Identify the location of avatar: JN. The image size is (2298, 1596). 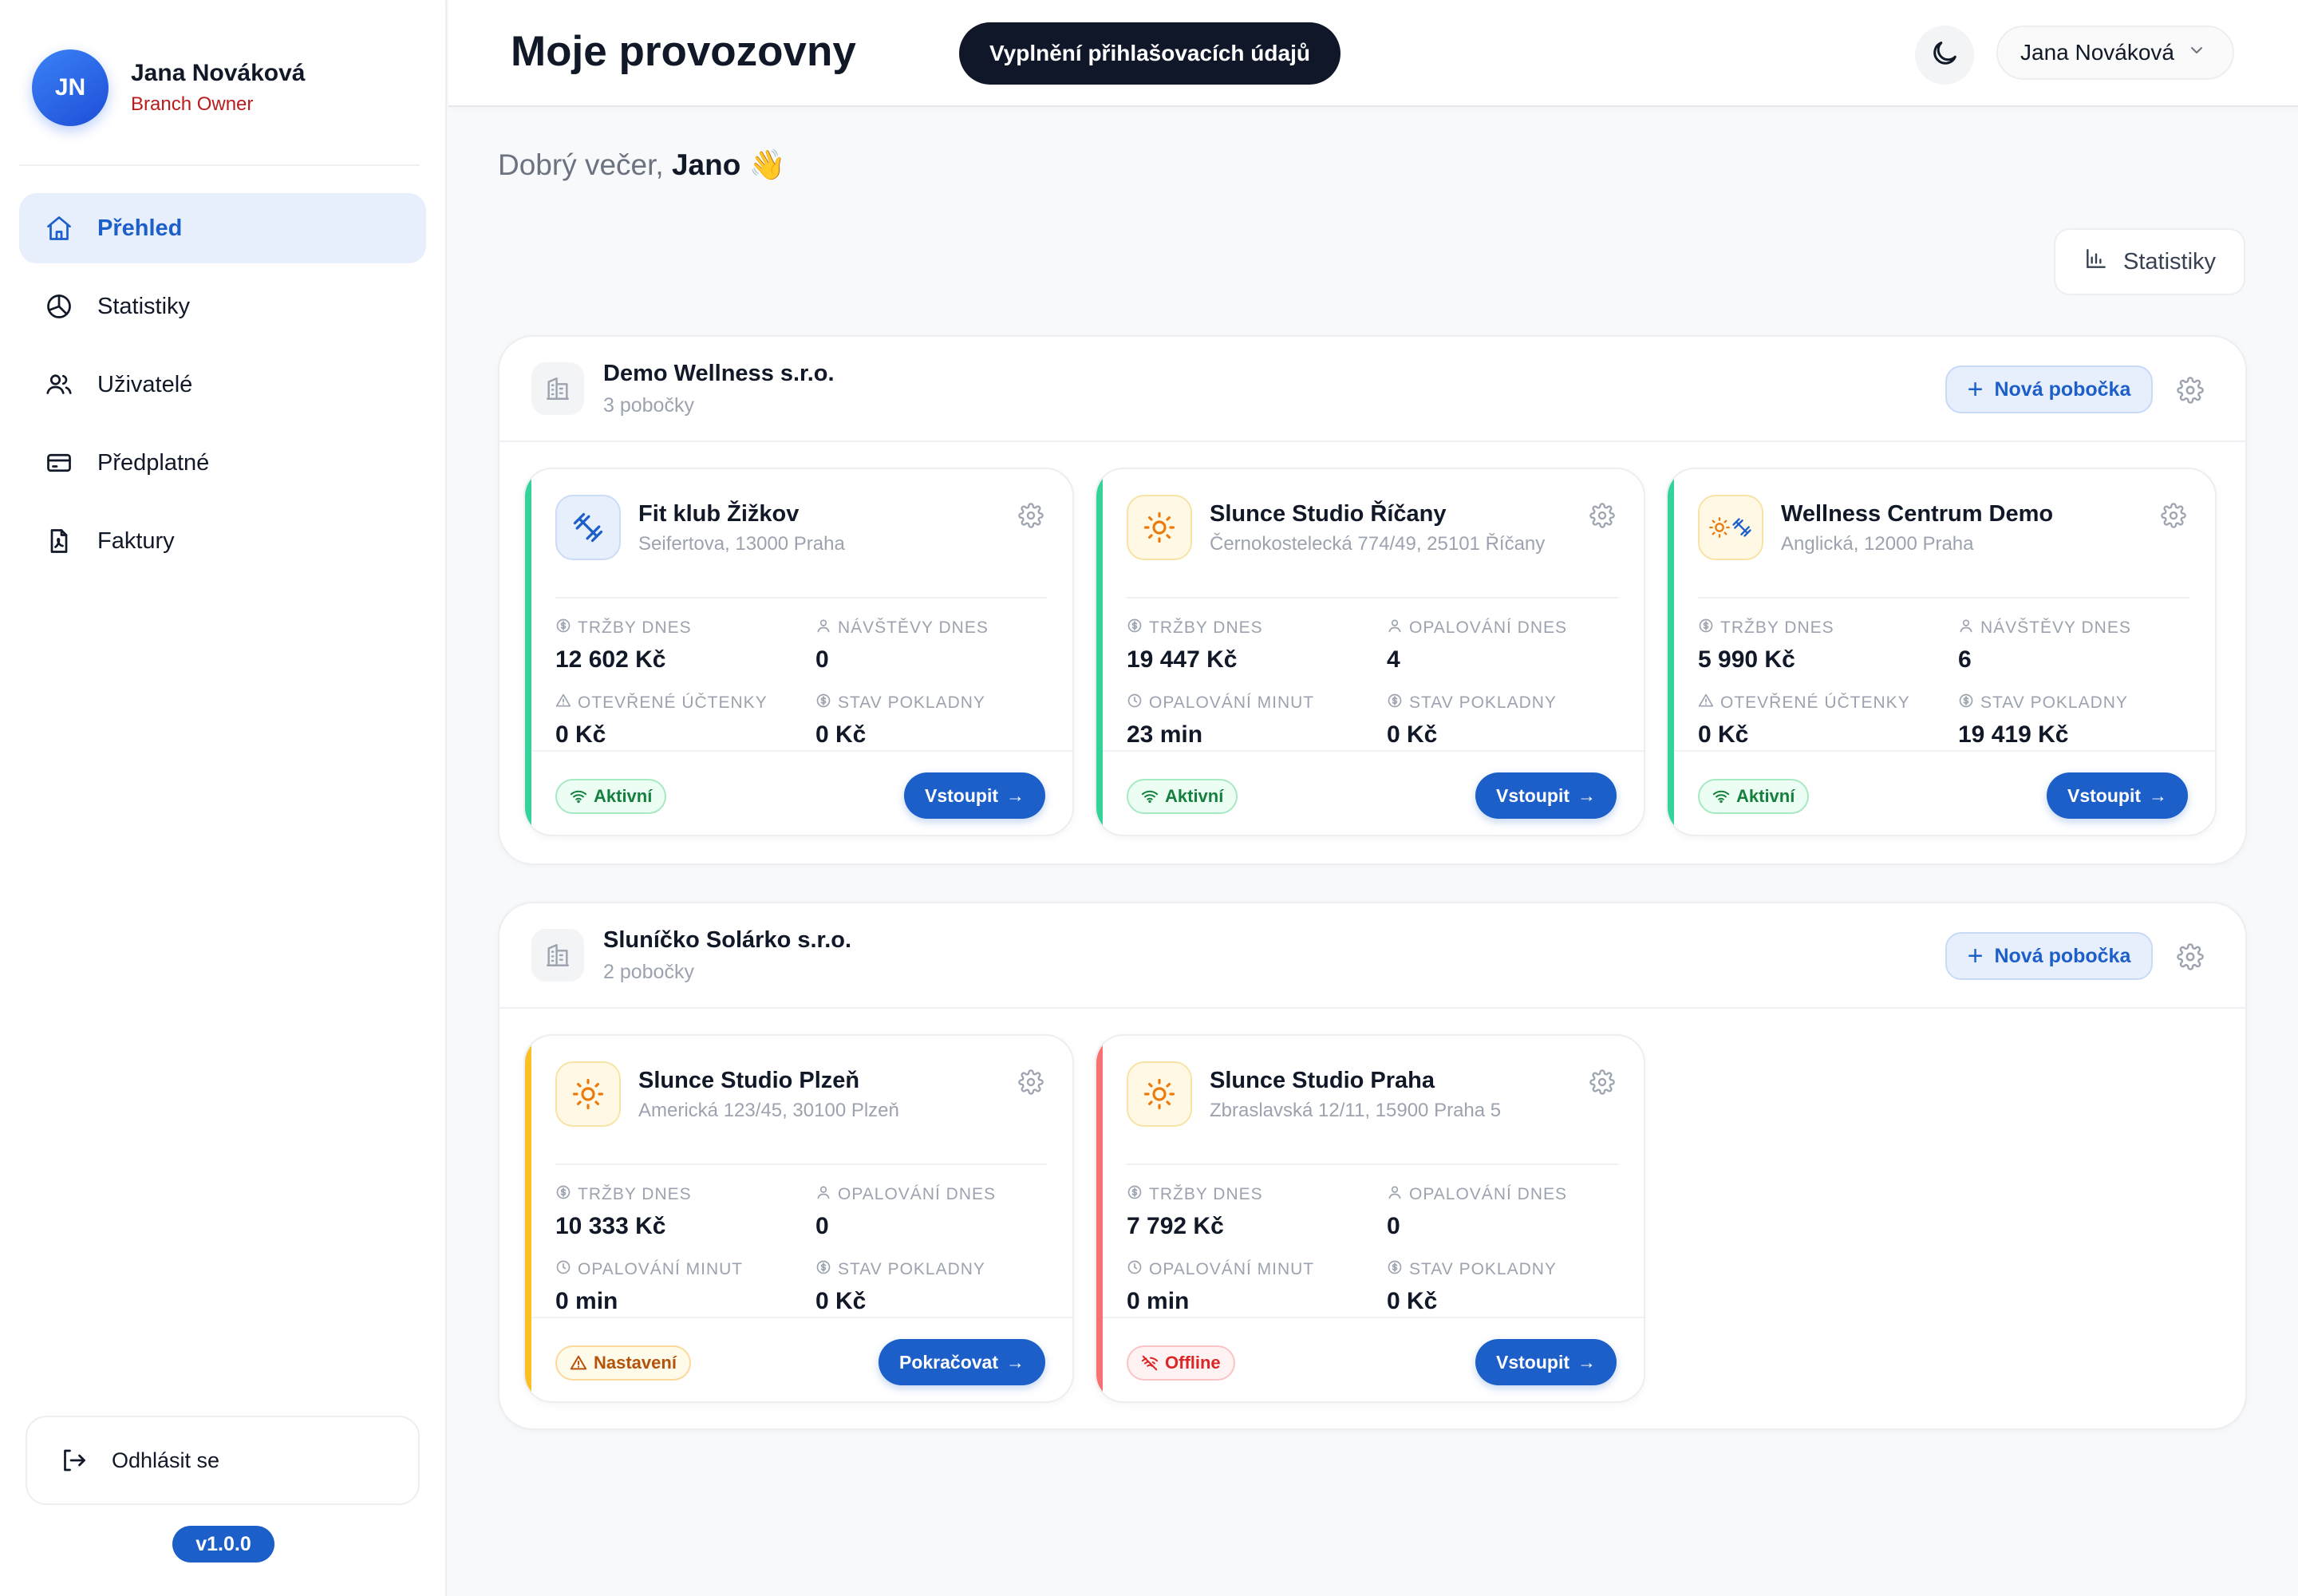
(70, 87).